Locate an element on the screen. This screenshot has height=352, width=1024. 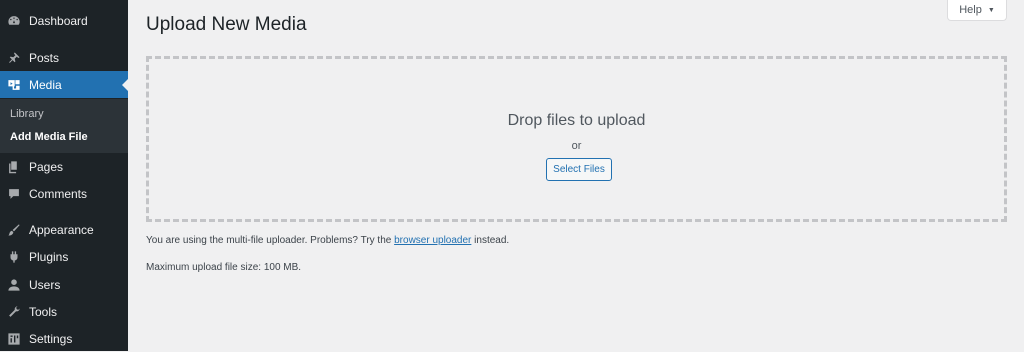
active-menu-arrow is located at coordinates (125, 85).